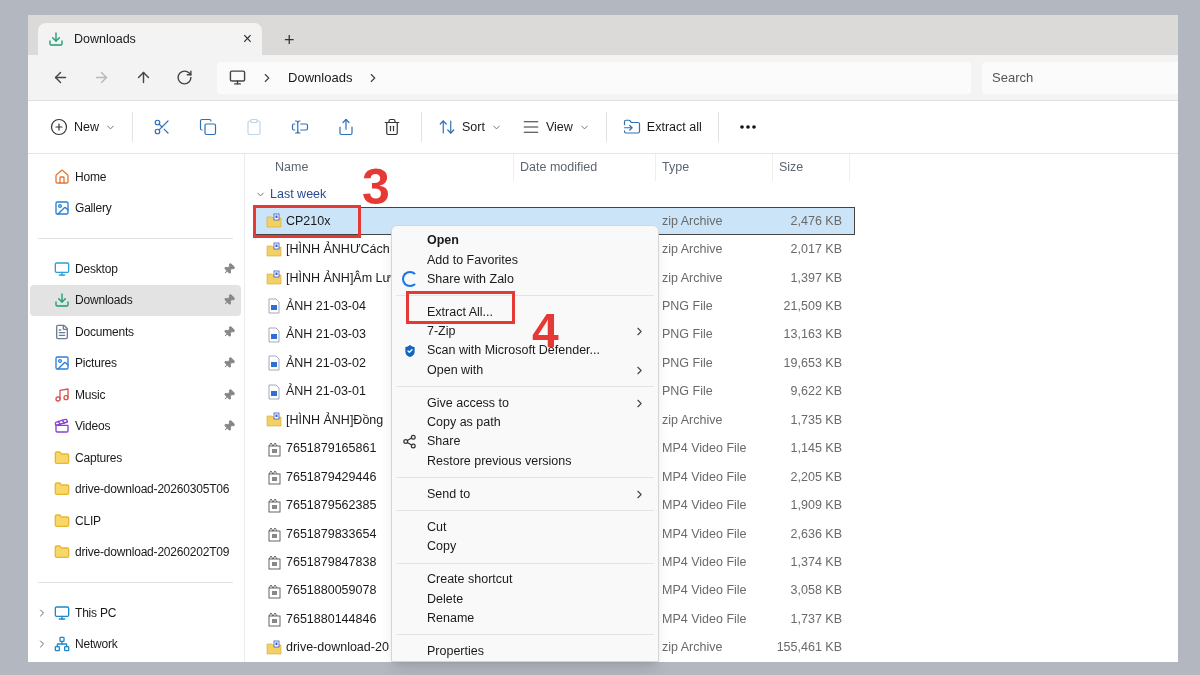 The width and height of the screenshot is (1200, 675). Describe the element at coordinates (135, 613) in the screenshot. I see `sidebar-item: This PC` at that location.